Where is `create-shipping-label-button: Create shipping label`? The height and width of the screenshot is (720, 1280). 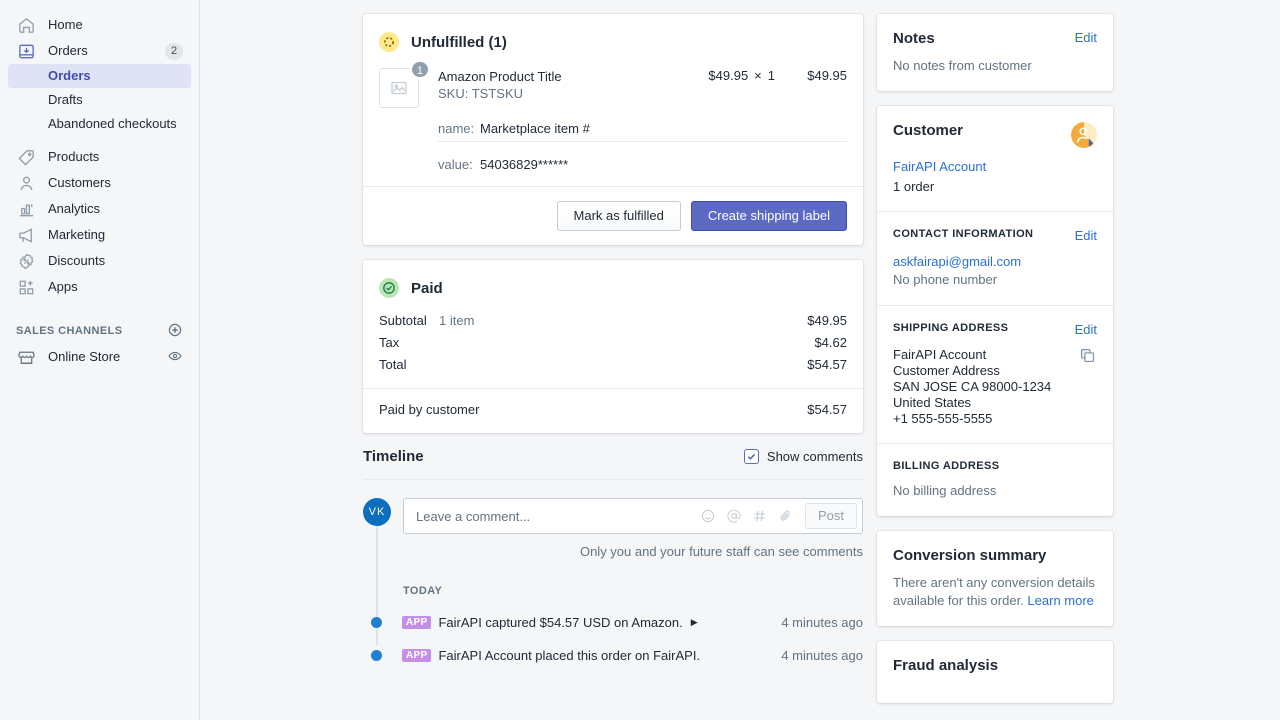 create-shipping-label-button: Create shipping label is located at coordinates (768, 216).